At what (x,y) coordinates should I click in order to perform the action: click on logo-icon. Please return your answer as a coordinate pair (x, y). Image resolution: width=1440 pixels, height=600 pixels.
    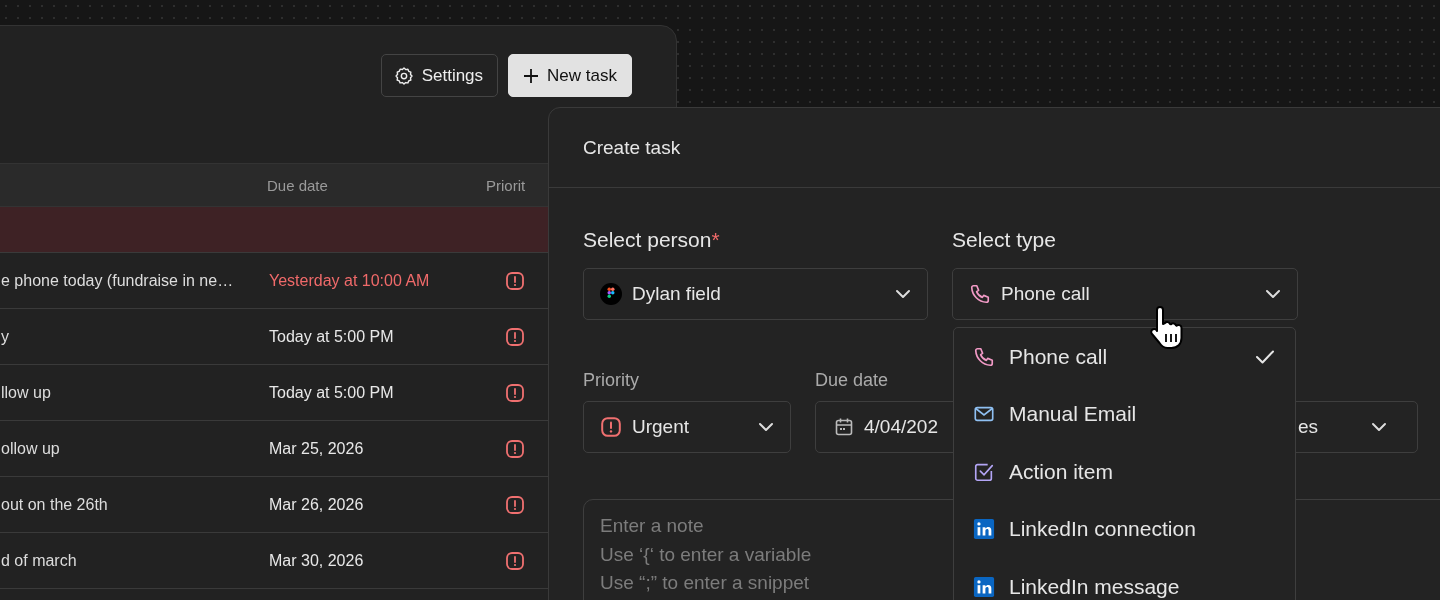
    Looking at the image, I should click on (611, 294).